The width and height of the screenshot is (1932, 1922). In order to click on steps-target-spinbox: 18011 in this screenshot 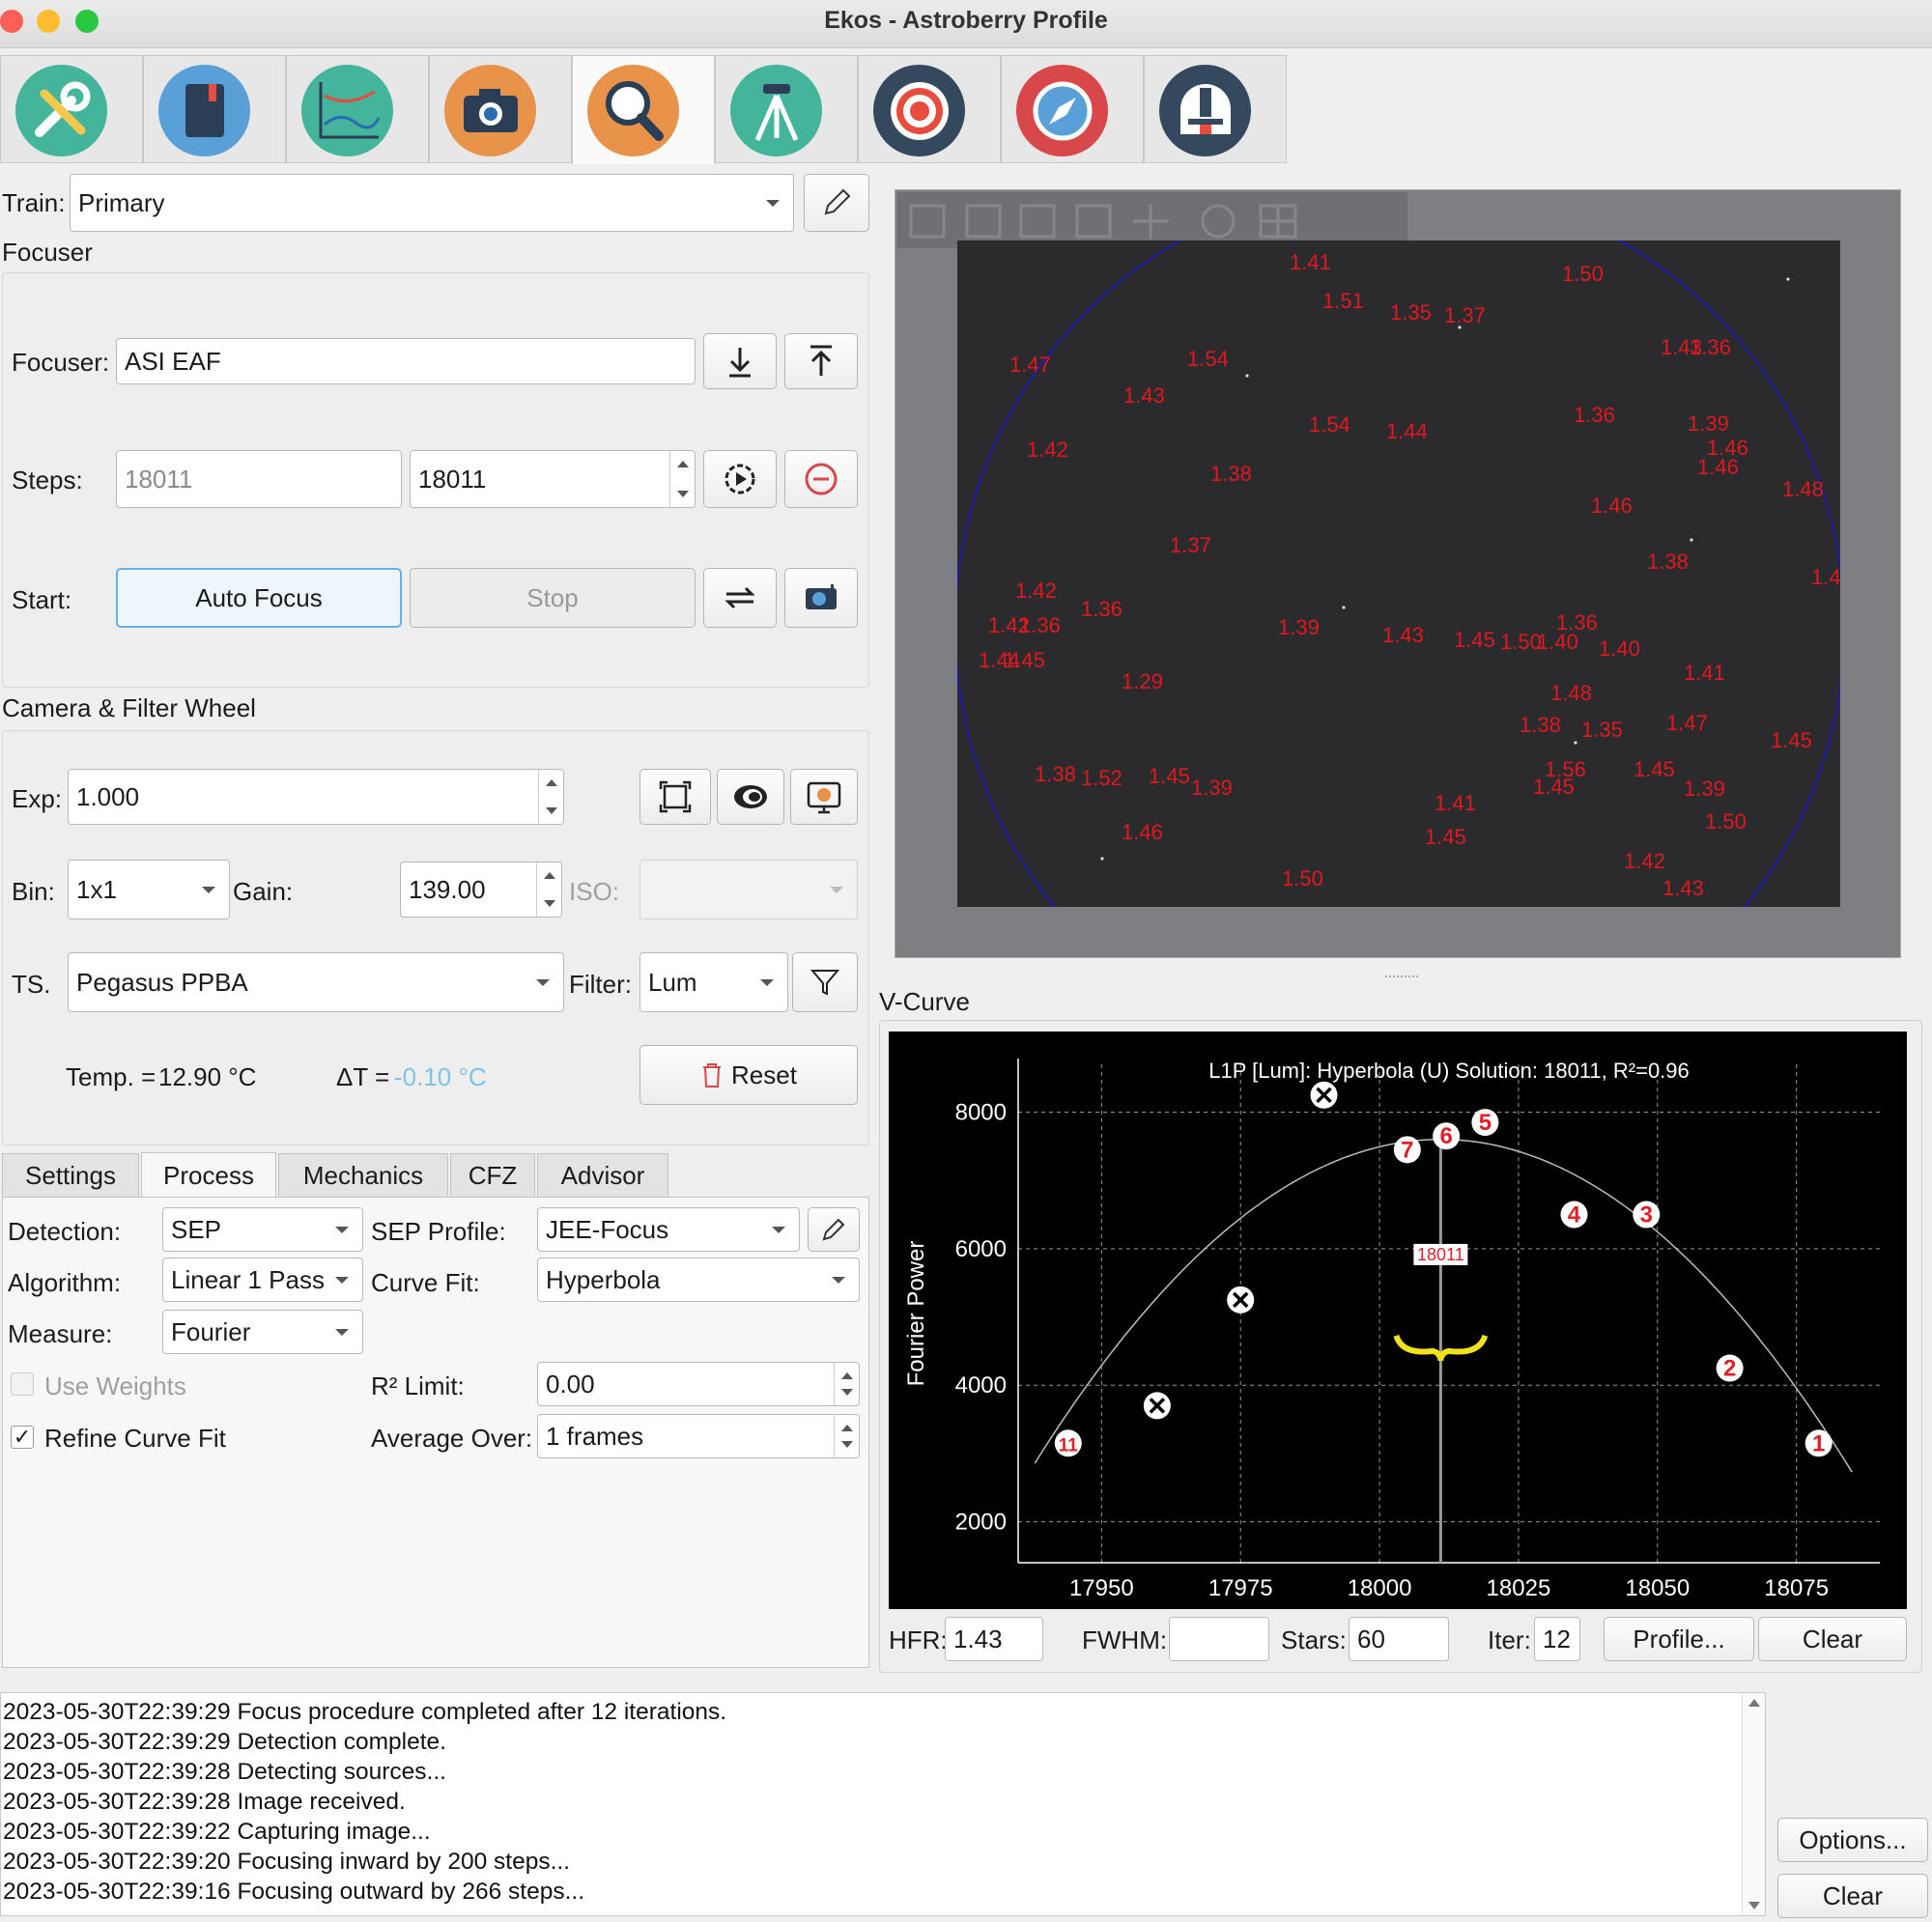, I will do `click(553, 479)`.